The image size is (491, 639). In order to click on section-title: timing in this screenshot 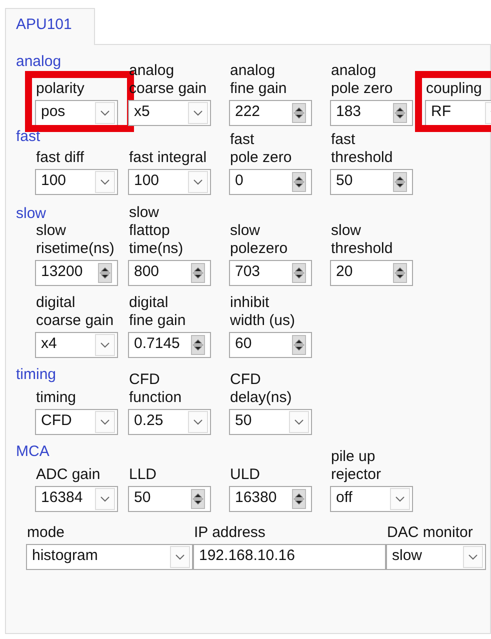, I will do `click(36, 374)`.